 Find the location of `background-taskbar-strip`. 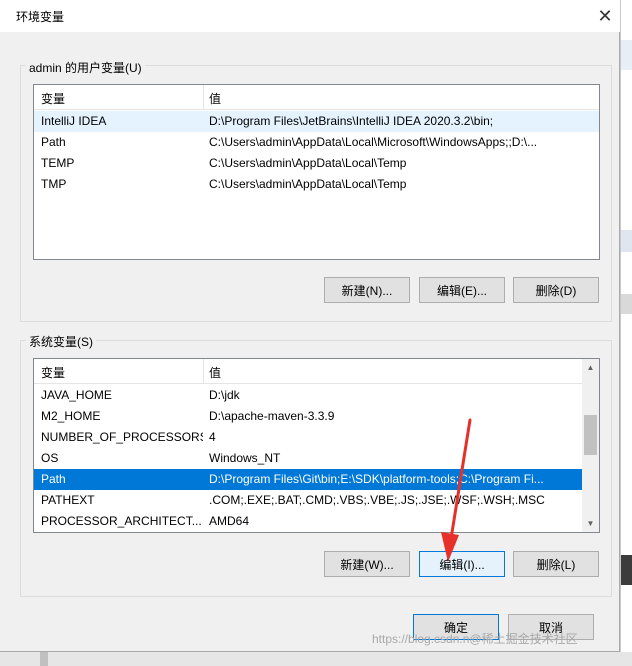

background-taskbar-strip is located at coordinates (316, 659).